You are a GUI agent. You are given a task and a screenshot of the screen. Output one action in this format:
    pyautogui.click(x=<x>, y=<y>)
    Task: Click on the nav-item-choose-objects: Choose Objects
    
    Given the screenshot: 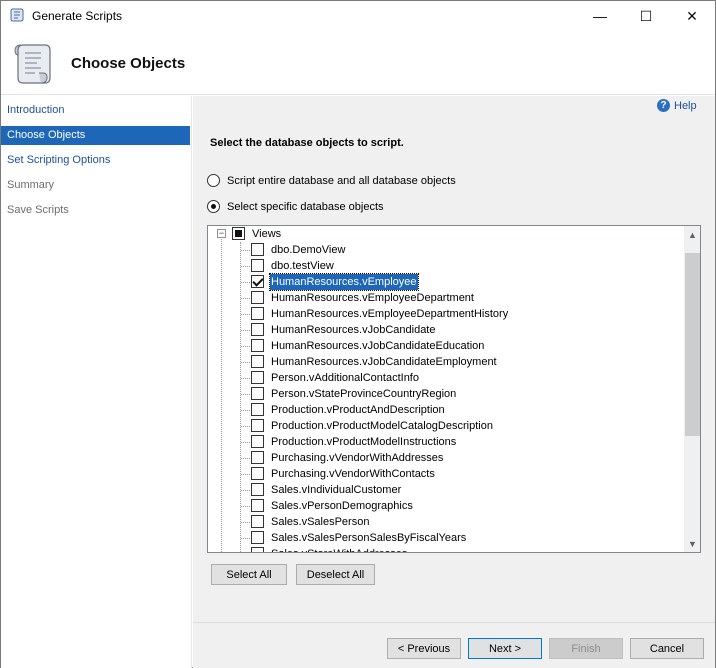 What is the action you would take?
    pyautogui.click(x=95, y=135)
    